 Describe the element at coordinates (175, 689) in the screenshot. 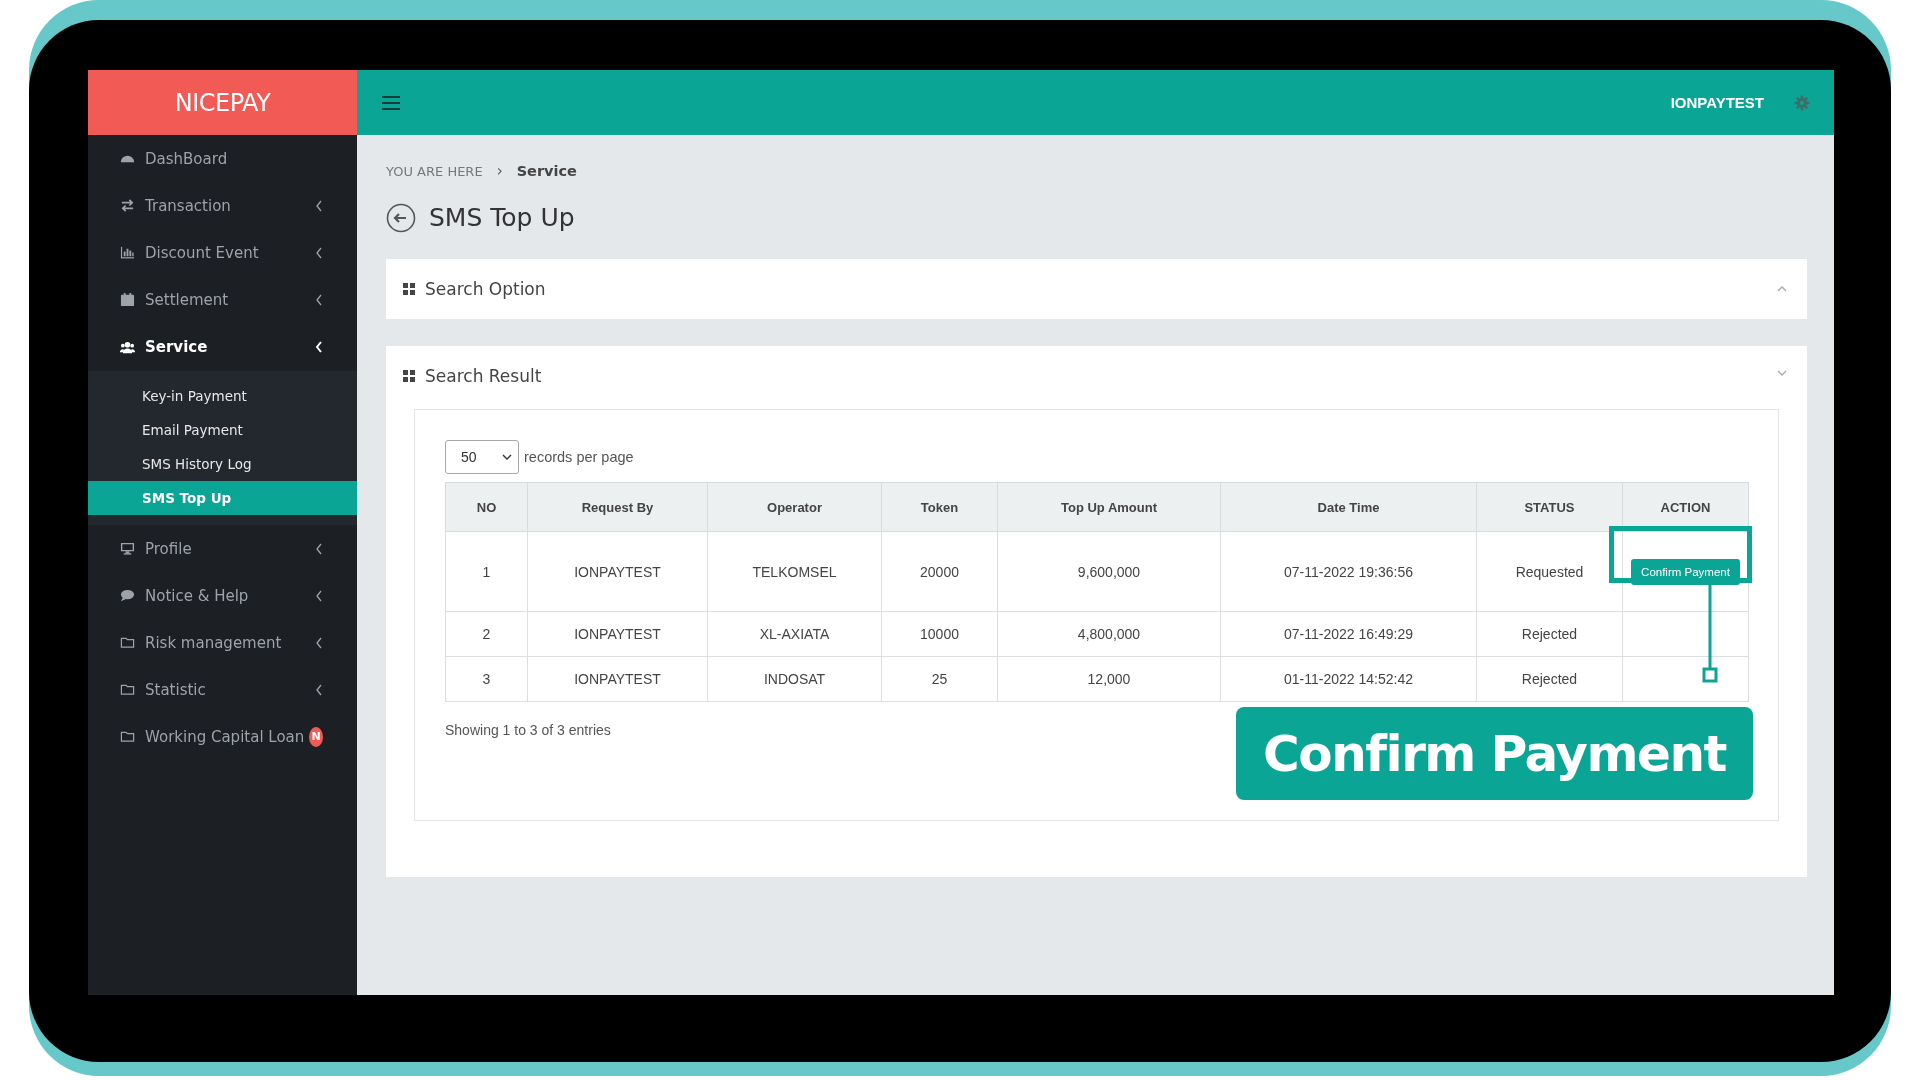

I see `sidebar-item-label: Statistic` at that location.